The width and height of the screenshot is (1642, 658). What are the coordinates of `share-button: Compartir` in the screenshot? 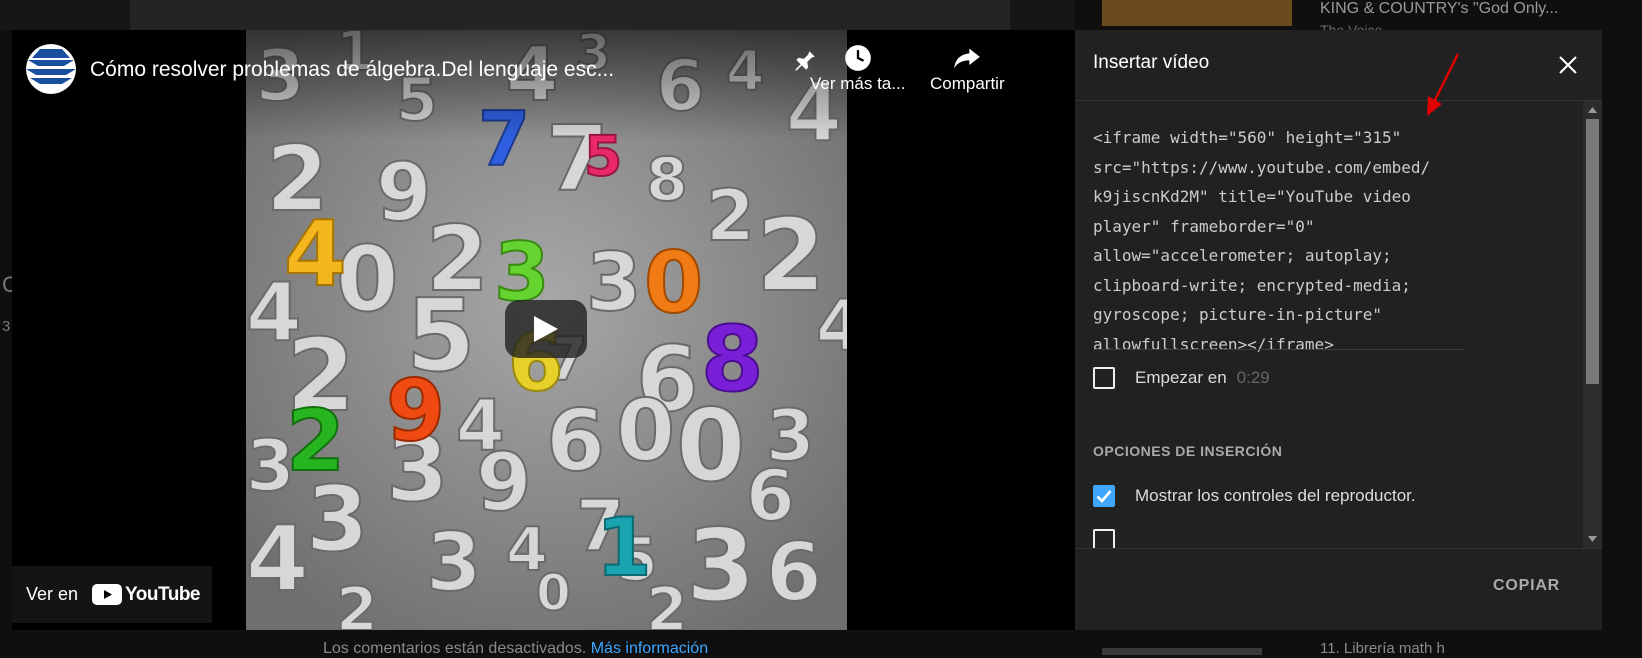 It's located at (967, 69).